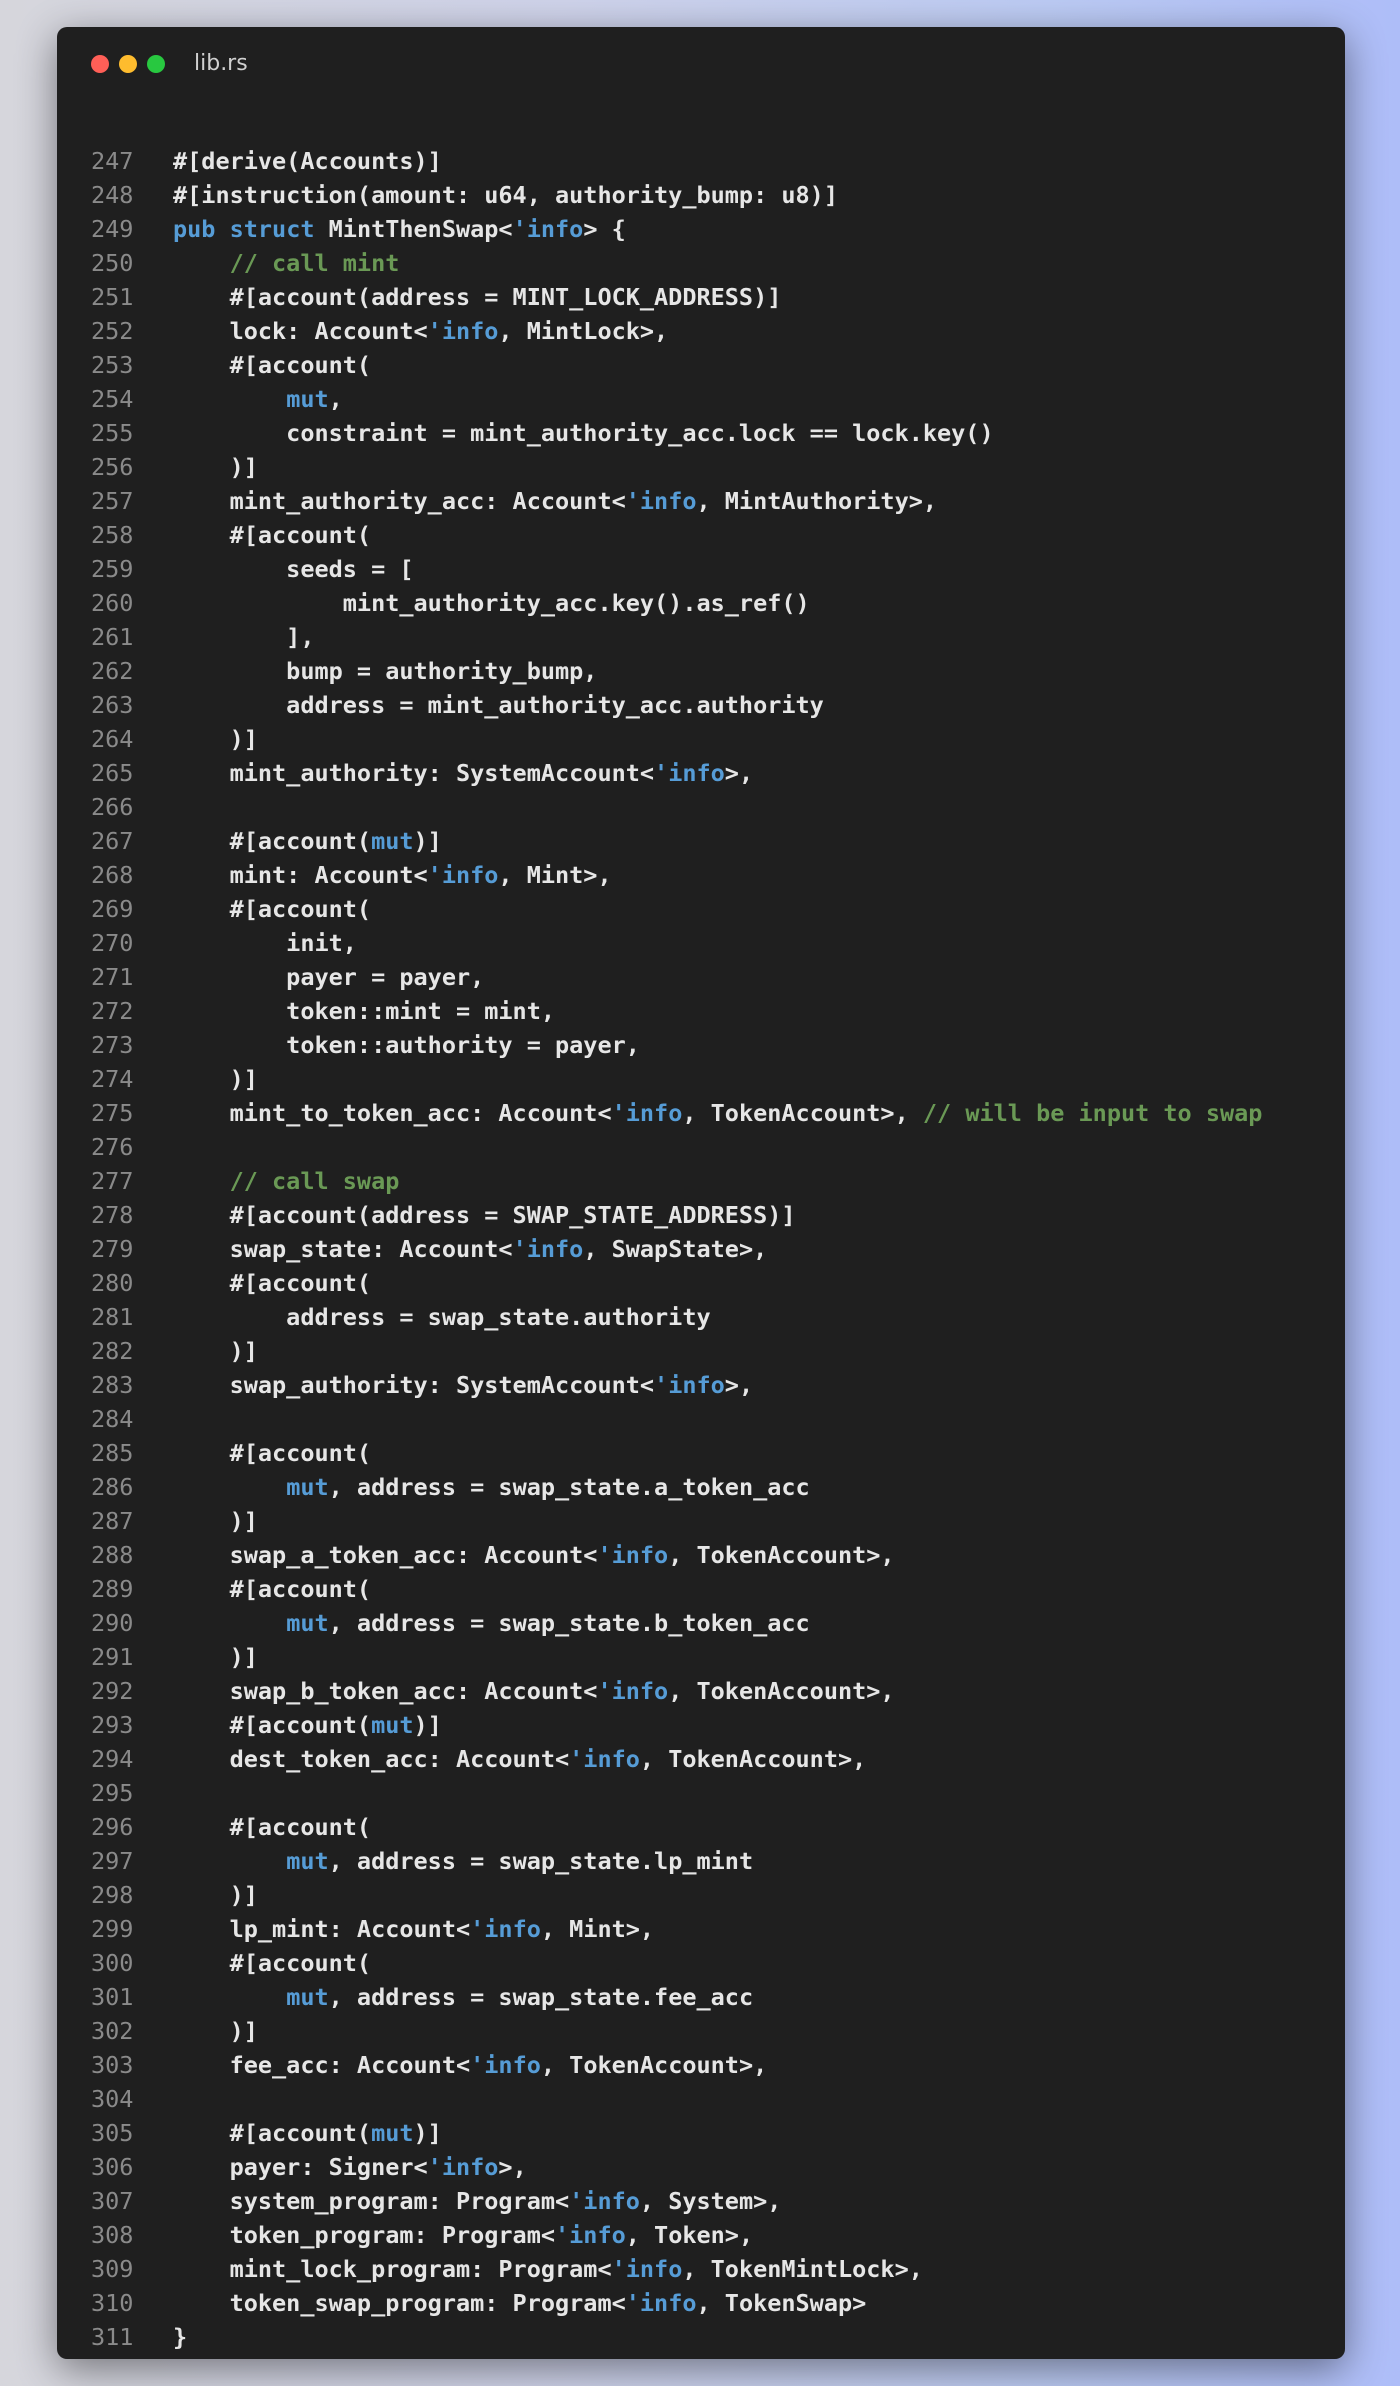 This screenshot has height=2386, width=1400. I want to click on line-number: 290, so click(112, 1623).